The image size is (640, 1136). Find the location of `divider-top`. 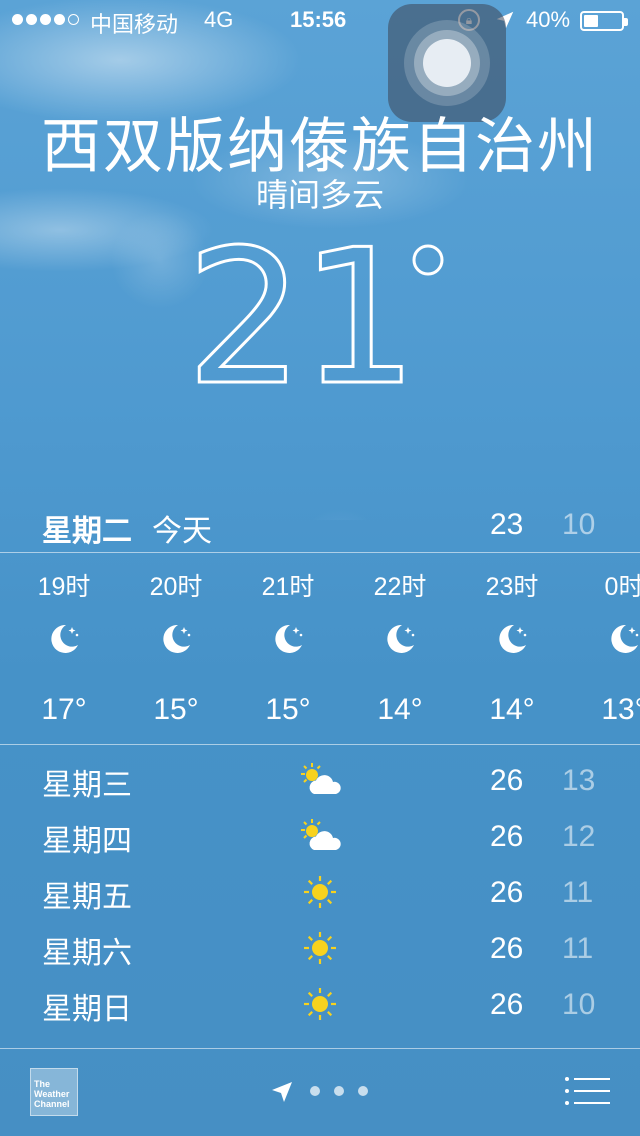

divider-top is located at coordinates (320, 552).